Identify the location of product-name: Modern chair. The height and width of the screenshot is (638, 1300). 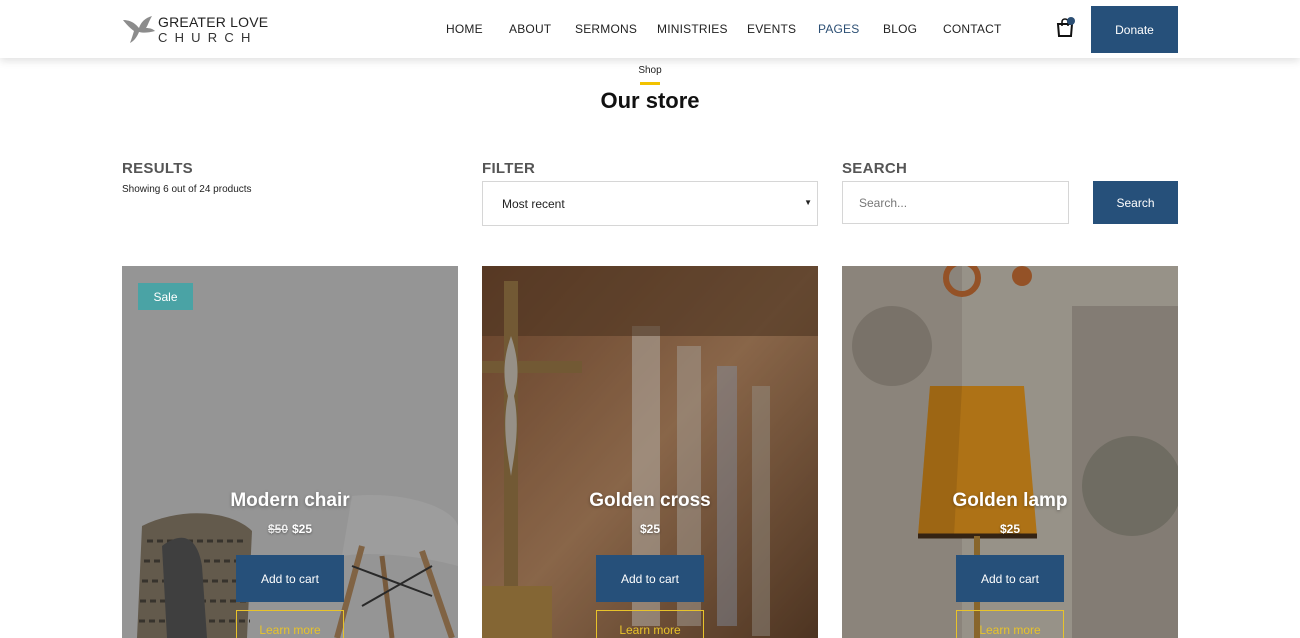
(290, 501).